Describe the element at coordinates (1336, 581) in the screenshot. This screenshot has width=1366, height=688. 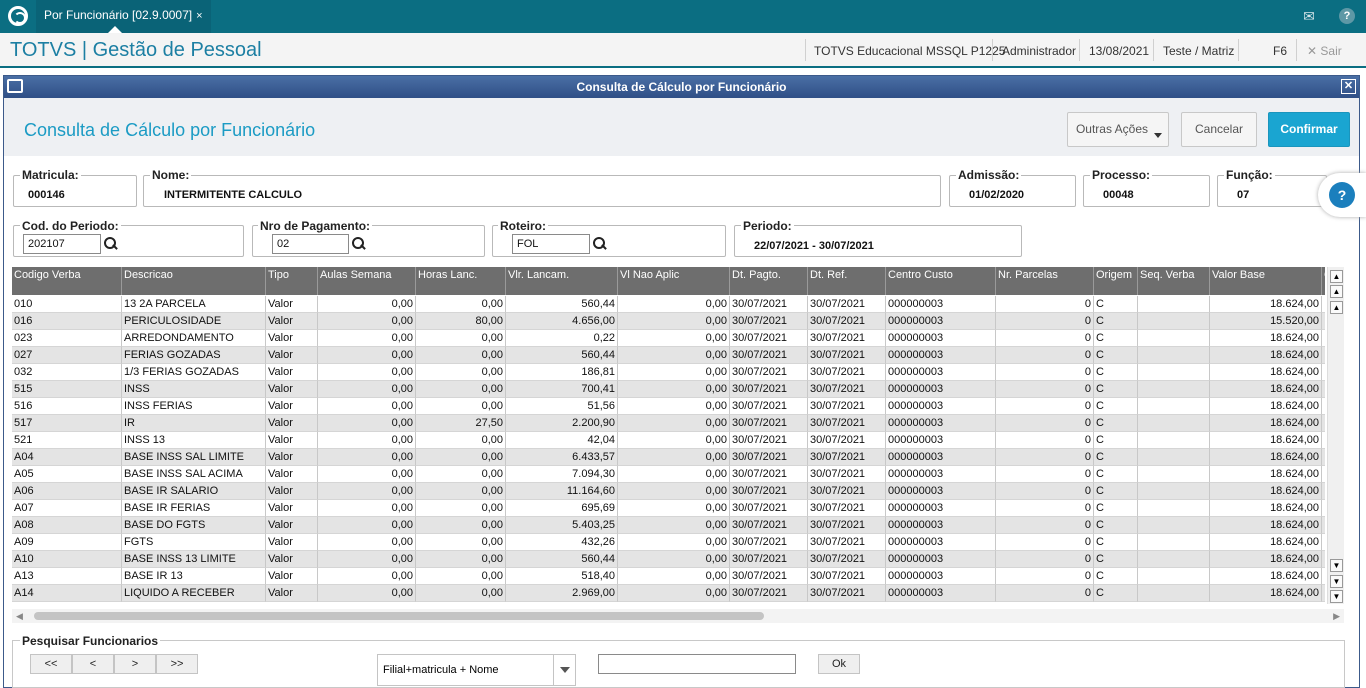
I see `scroll-page-down-icon: ▼` at that location.